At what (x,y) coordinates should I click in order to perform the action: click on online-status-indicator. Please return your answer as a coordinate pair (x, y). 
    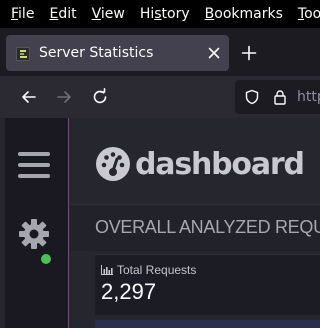
    Looking at the image, I should click on (46, 259).